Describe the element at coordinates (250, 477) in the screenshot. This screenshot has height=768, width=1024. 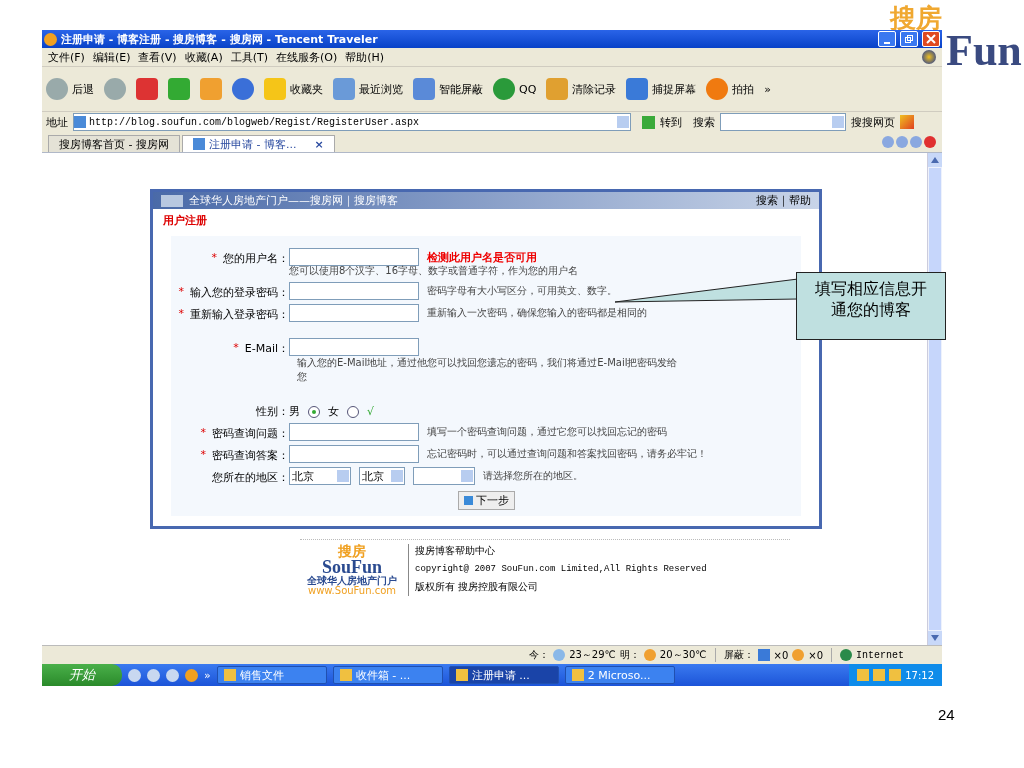
I see `field-label: 您所在的地区：` at that location.